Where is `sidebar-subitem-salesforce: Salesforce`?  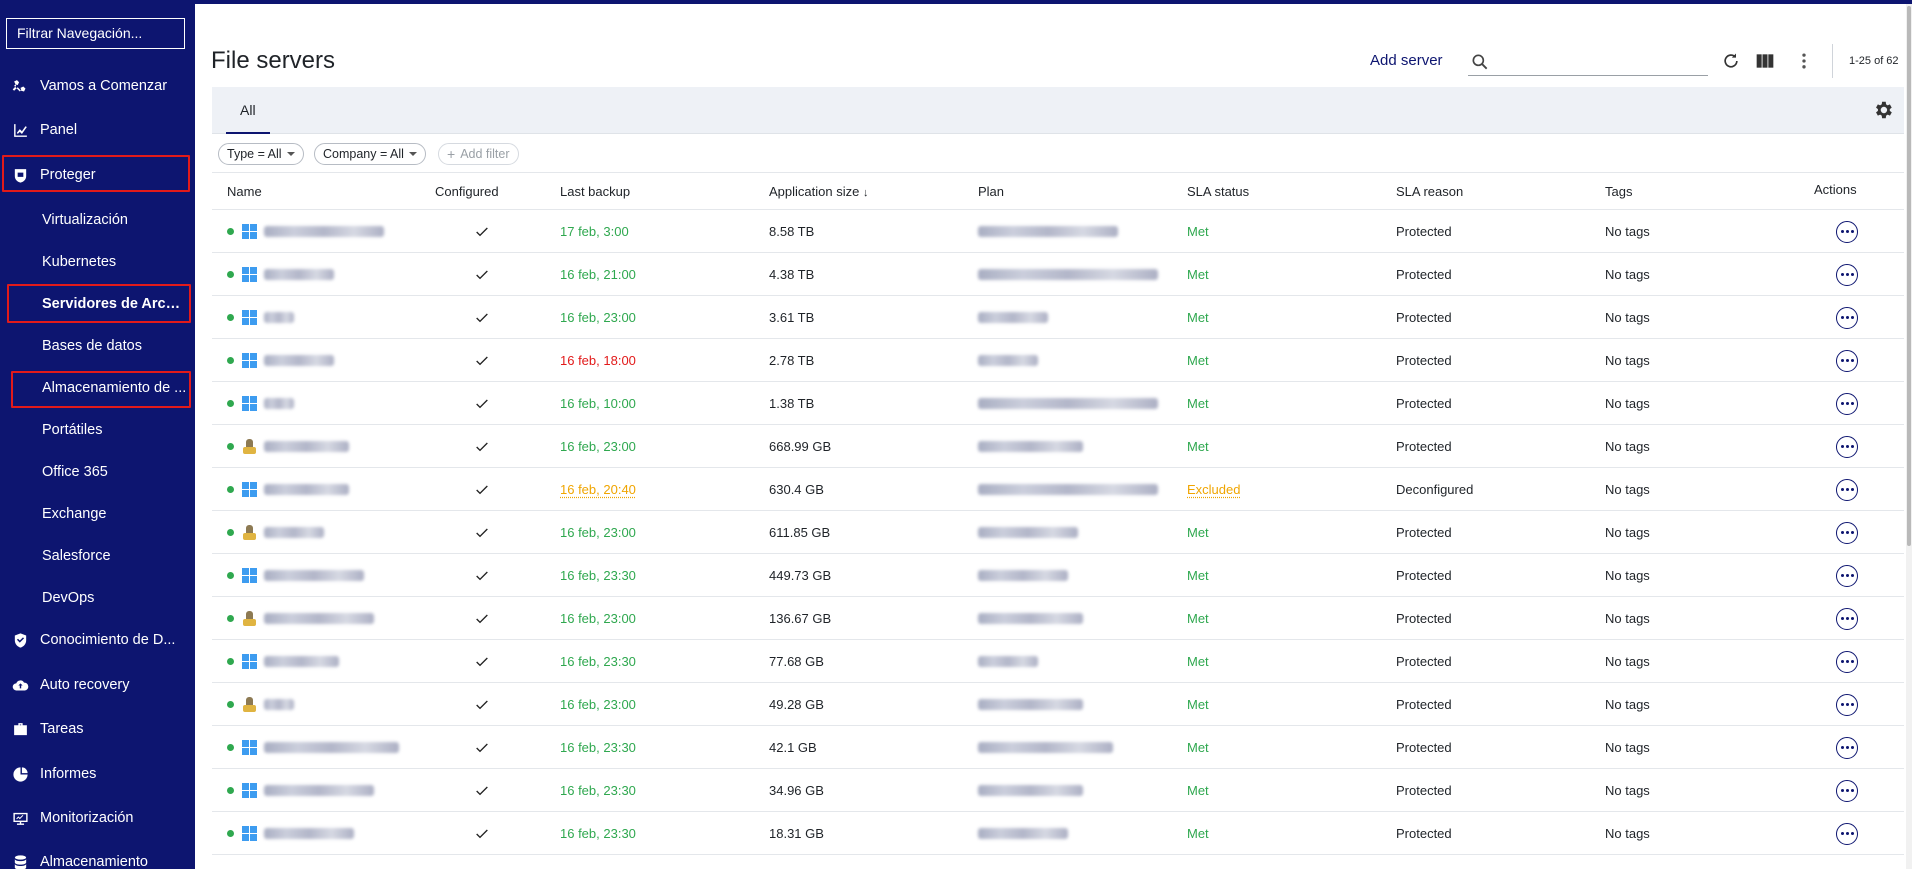
sidebar-subitem-salesforce: Salesforce is located at coordinates (114, 556).